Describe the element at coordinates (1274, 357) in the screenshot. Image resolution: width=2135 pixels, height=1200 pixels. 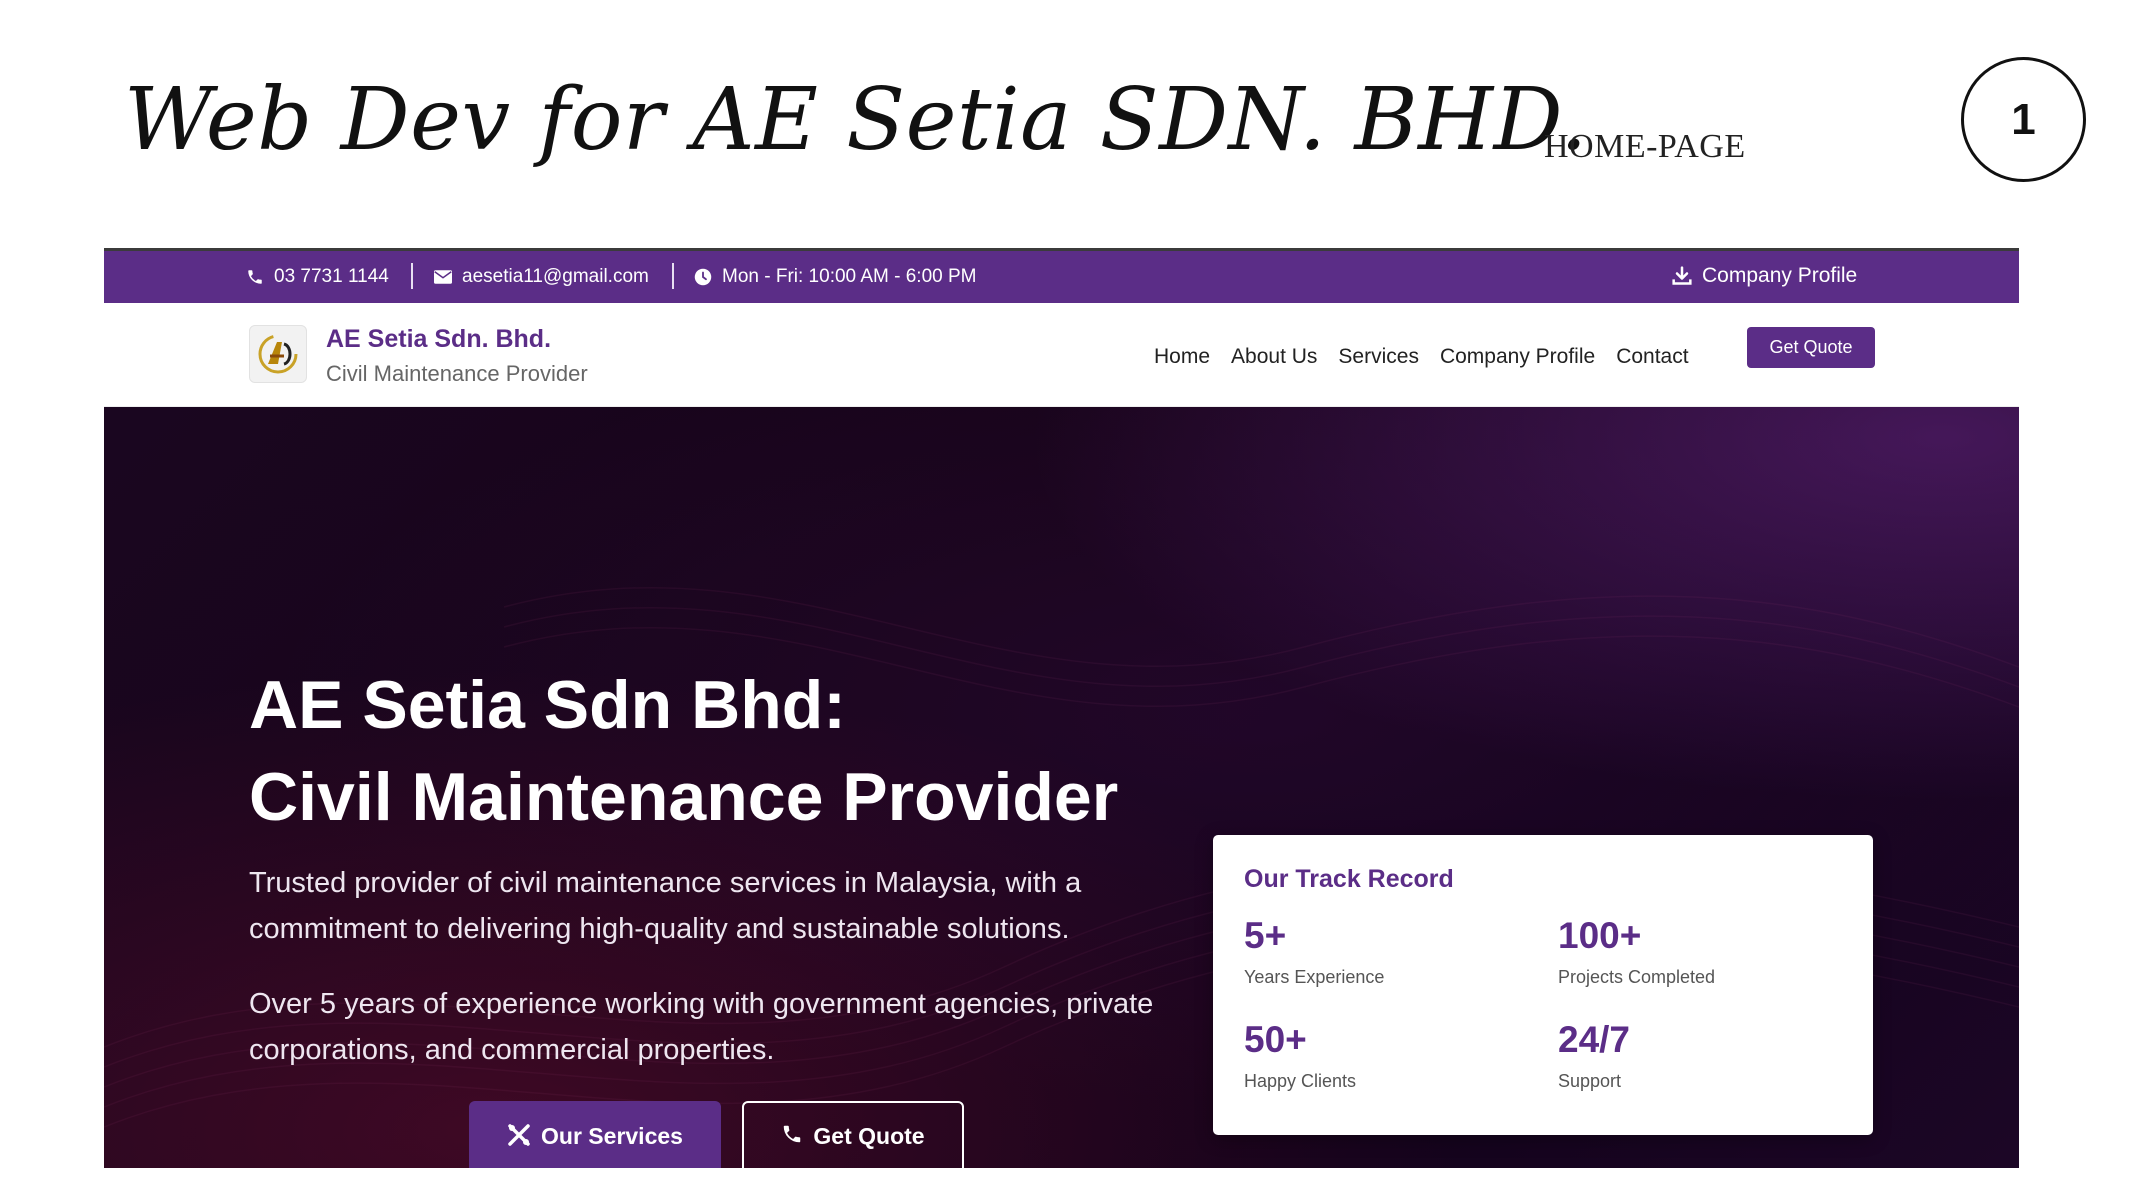
I see `nav-link-about-us: About Us` at that location.